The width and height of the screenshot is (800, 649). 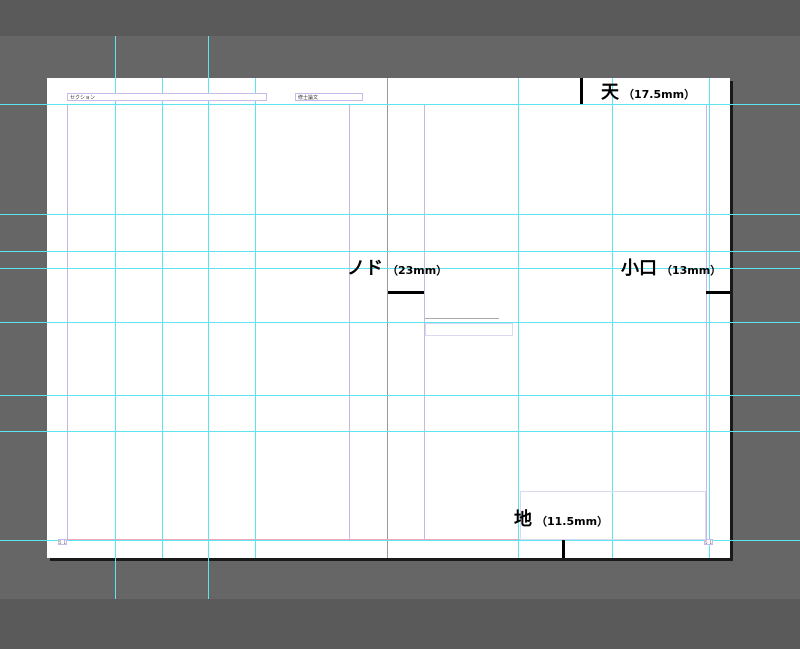 What do you see at coordinates (581, 91) in the screenshot?
I see `top-margin-bar` at bounding box center [581, 91].